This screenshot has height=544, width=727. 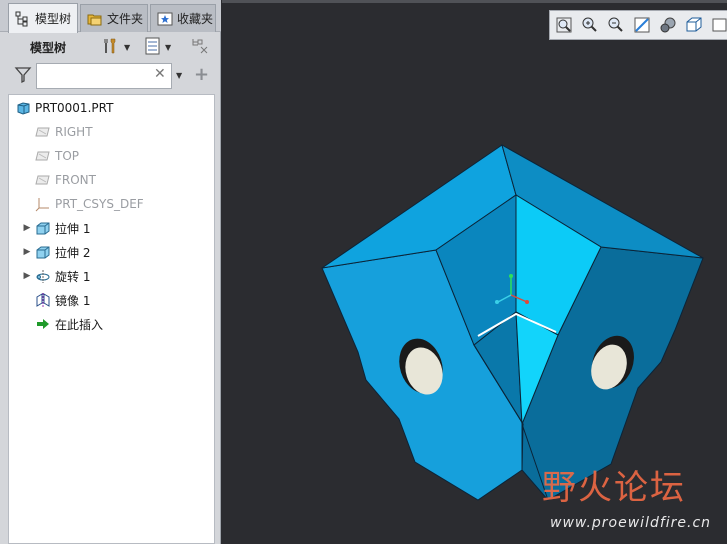 I want to click on tree-item-right: RIGHT, so click(x=57, y=132).